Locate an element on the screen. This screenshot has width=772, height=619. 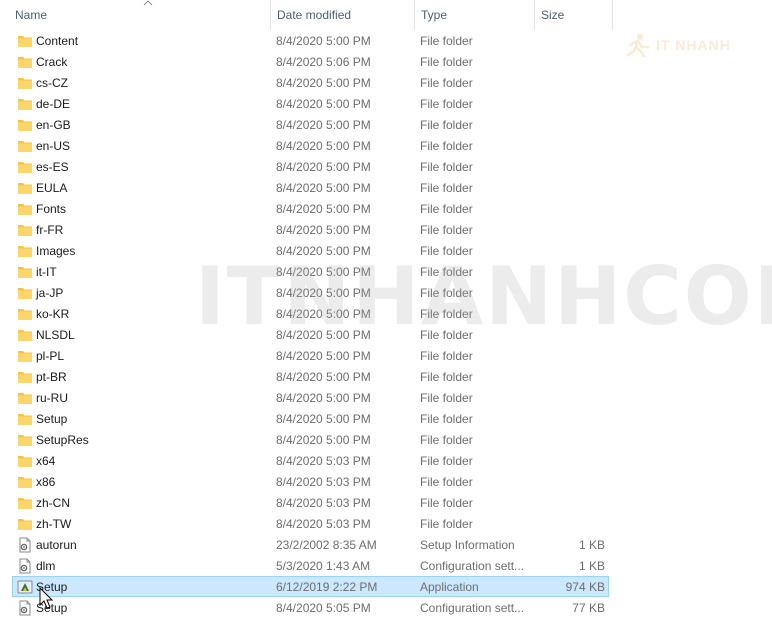
file-row: es-ES 8/4/2020 5:00 PM File folder is located at coordinates (310, 166).